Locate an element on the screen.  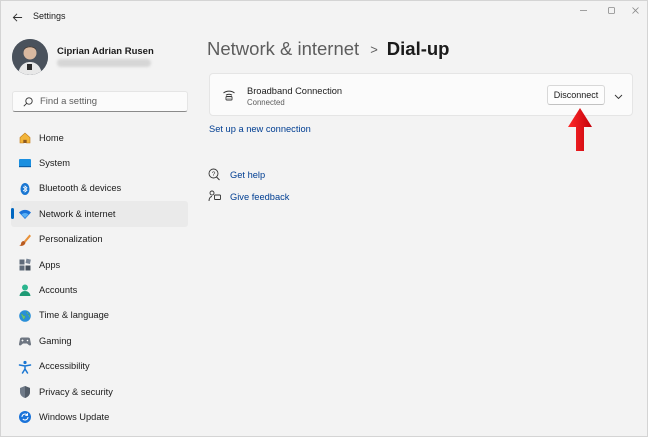
connection-name: Broadband Connection is located at coordinates (295, 91).